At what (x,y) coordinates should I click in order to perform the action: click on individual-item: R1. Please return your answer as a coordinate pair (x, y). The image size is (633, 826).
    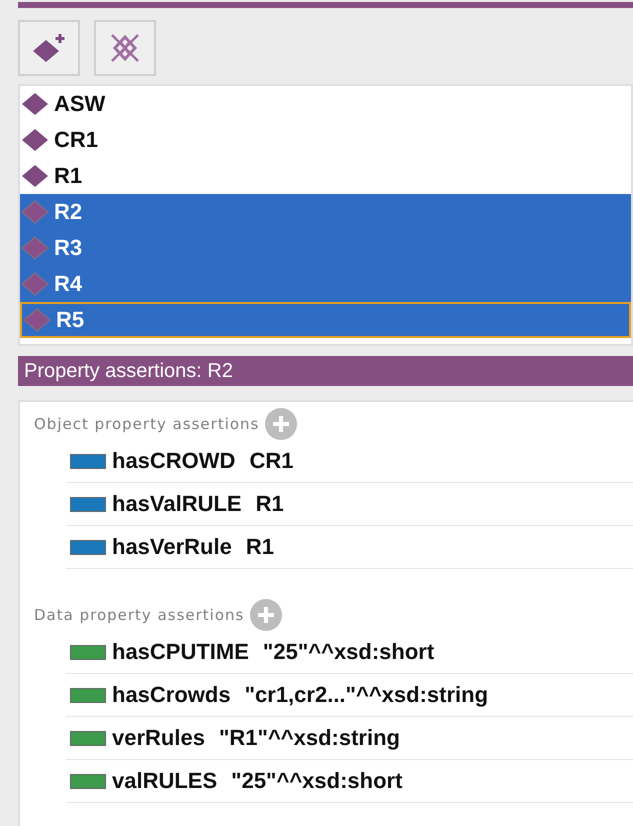
    Looking at the image, I should click on (325, 176).